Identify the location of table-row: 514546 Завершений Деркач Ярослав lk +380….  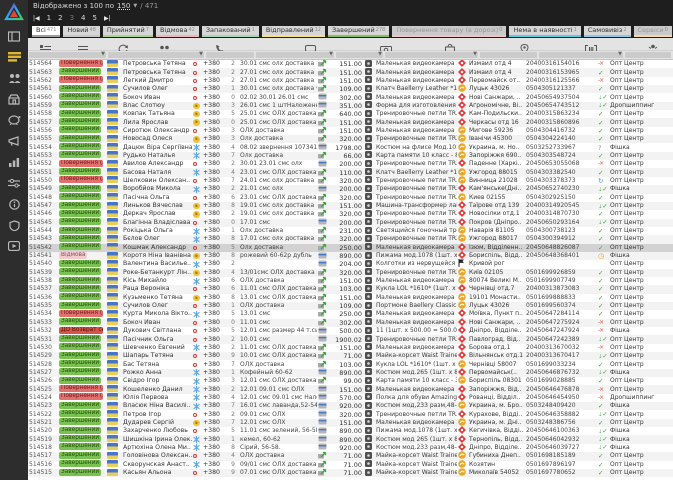
(350, 214).